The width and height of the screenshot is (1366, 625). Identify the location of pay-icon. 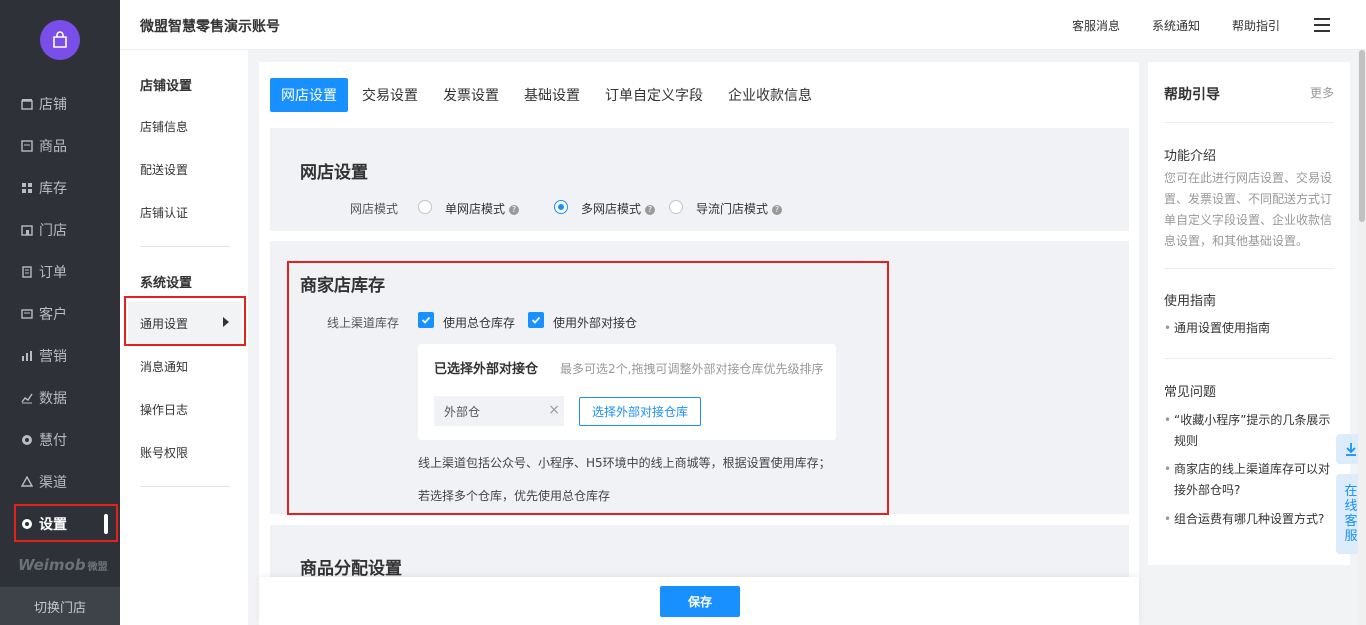
(27, 440).